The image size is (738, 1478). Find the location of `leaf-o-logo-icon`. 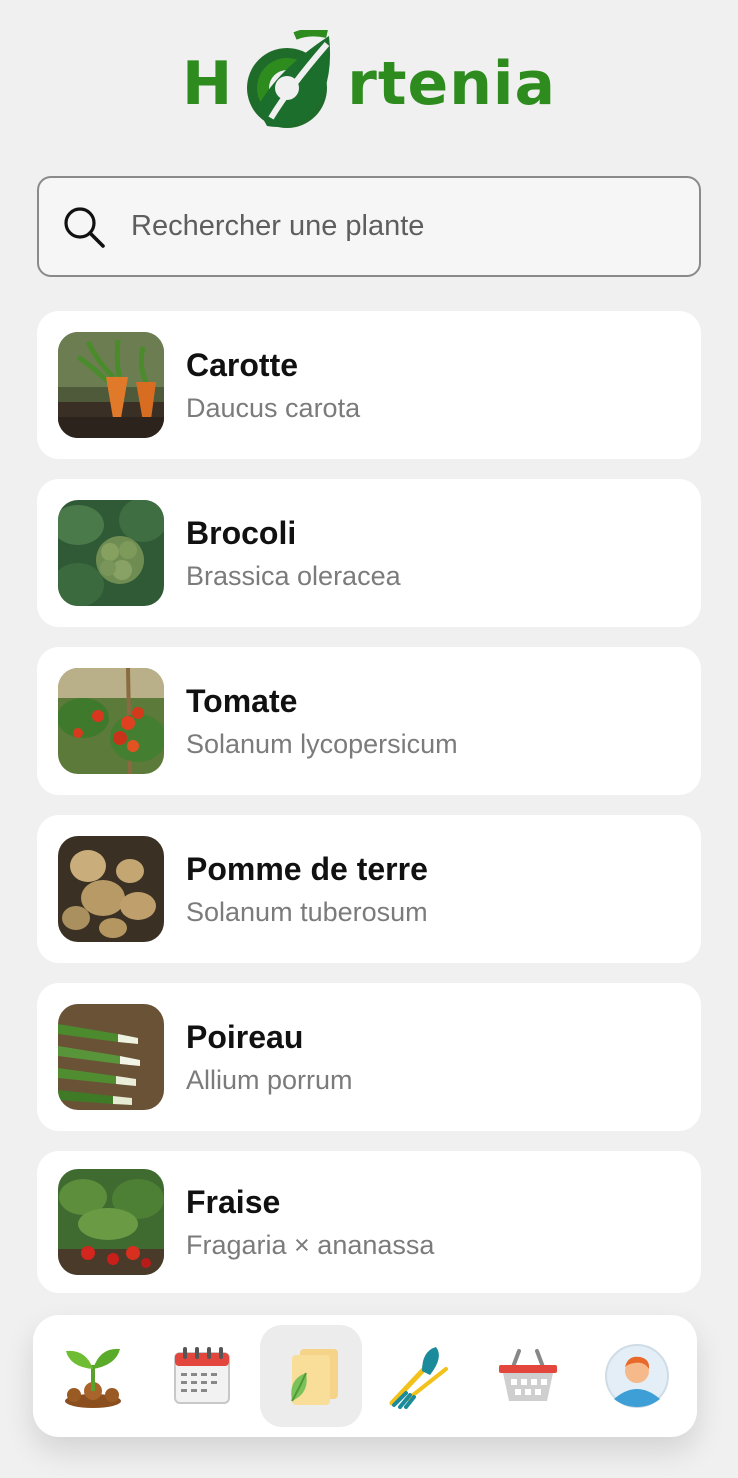

leaf-o-logo-icon is located at coordinates (289, 79).